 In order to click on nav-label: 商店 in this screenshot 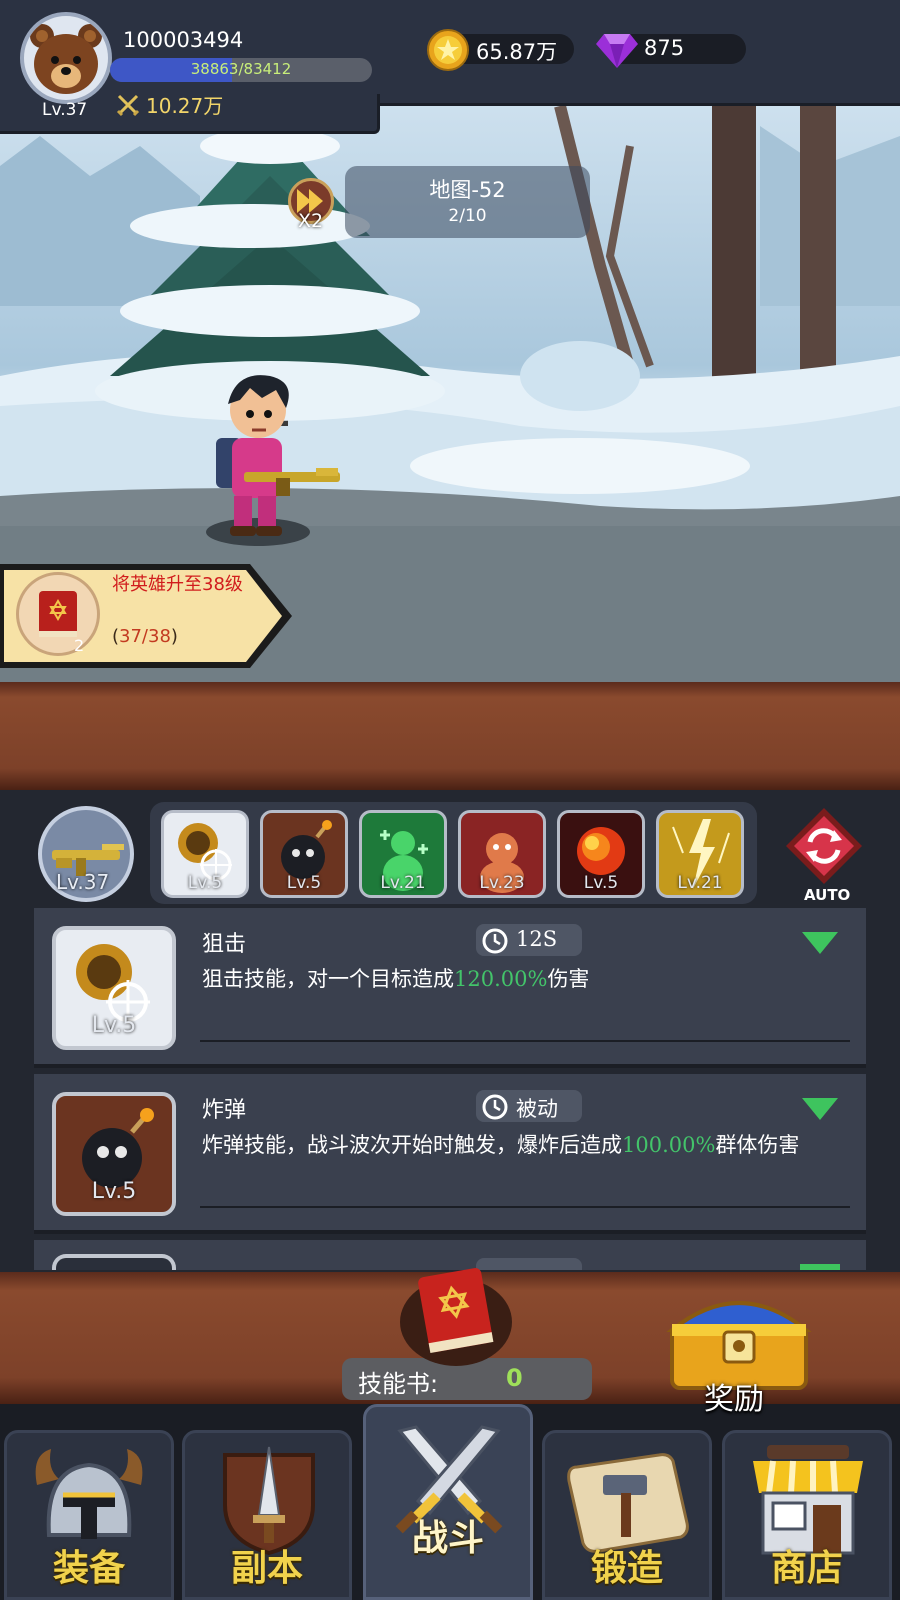, I will do `click(806, 1568)`.